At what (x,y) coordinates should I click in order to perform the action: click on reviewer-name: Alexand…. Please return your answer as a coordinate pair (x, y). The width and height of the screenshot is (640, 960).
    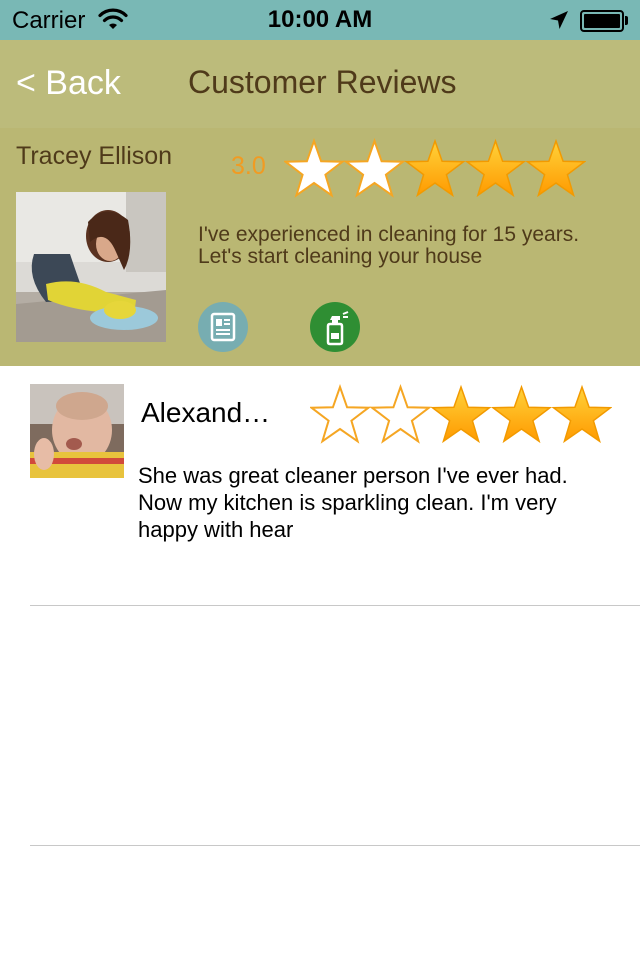
    Looking at the image, I should click on (206, 412).